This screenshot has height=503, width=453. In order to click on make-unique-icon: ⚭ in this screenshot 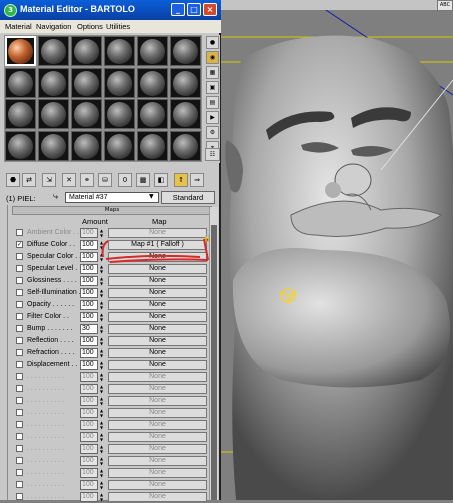, I will do `click(87, 180)`.